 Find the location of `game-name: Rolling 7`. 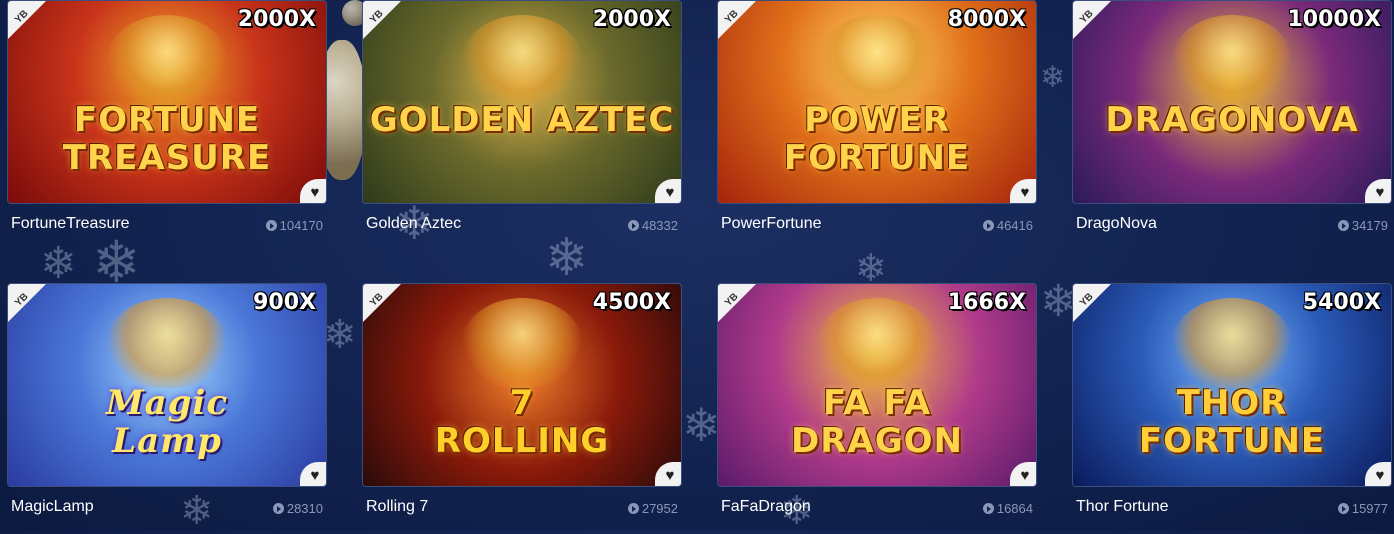

game-name: Rolling 7 is located at coordinates (397, 507).